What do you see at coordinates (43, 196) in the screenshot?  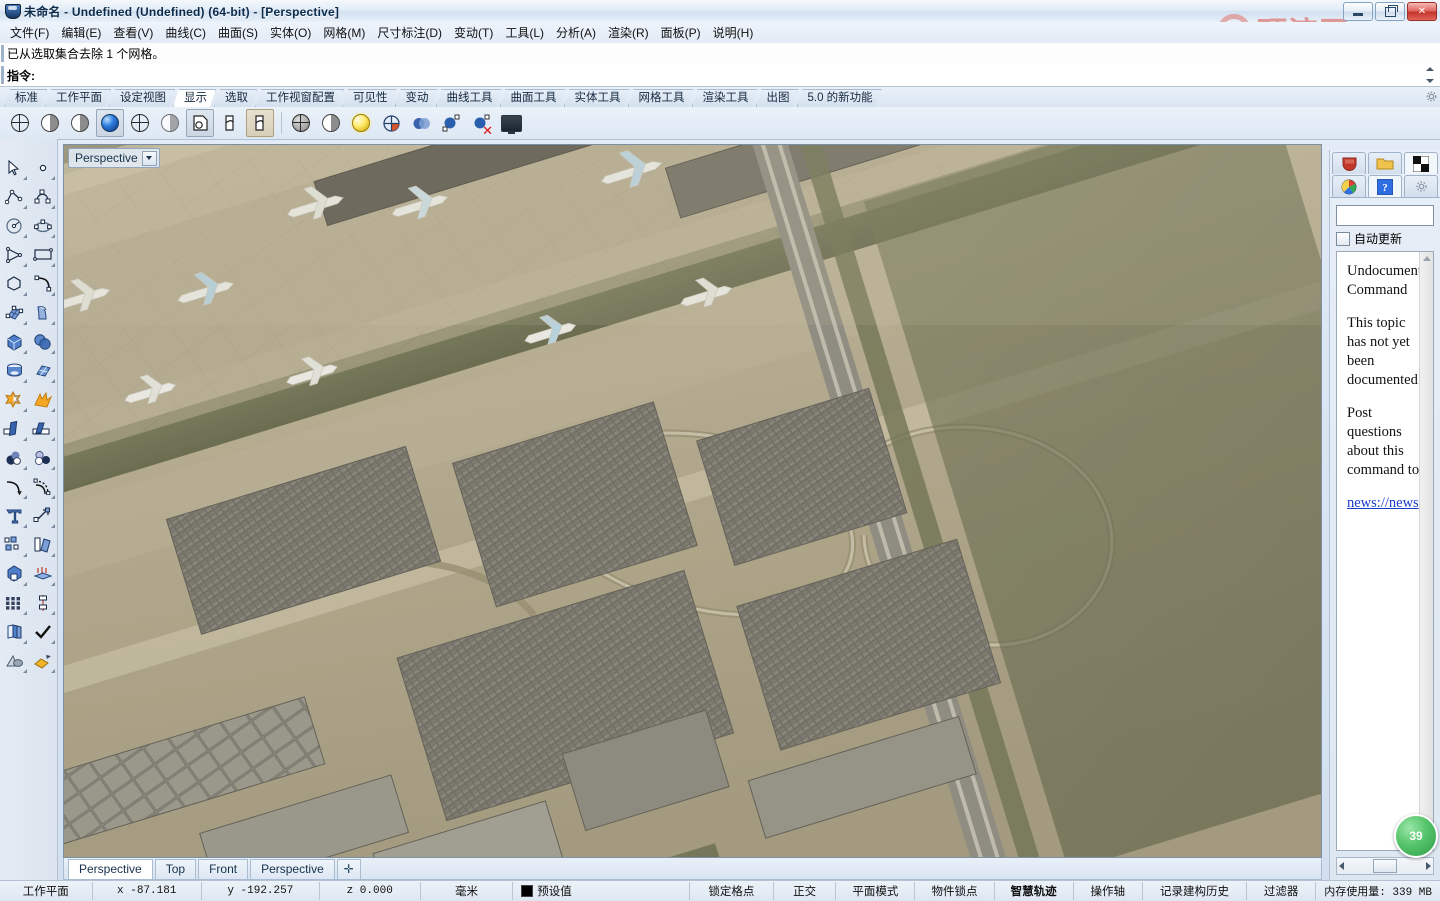 I see `curve-interp-icon` at bounding box center [43, 196].